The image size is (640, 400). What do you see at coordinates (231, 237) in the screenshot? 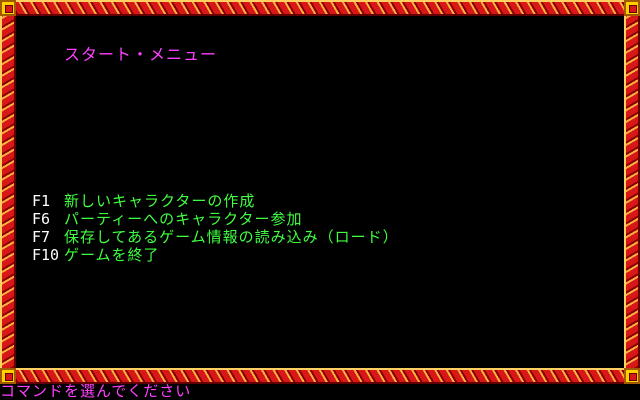
I see `menu-label: 保存してあるゲーム情報の読み込み（ロード）` at bounding box center [231, 237].